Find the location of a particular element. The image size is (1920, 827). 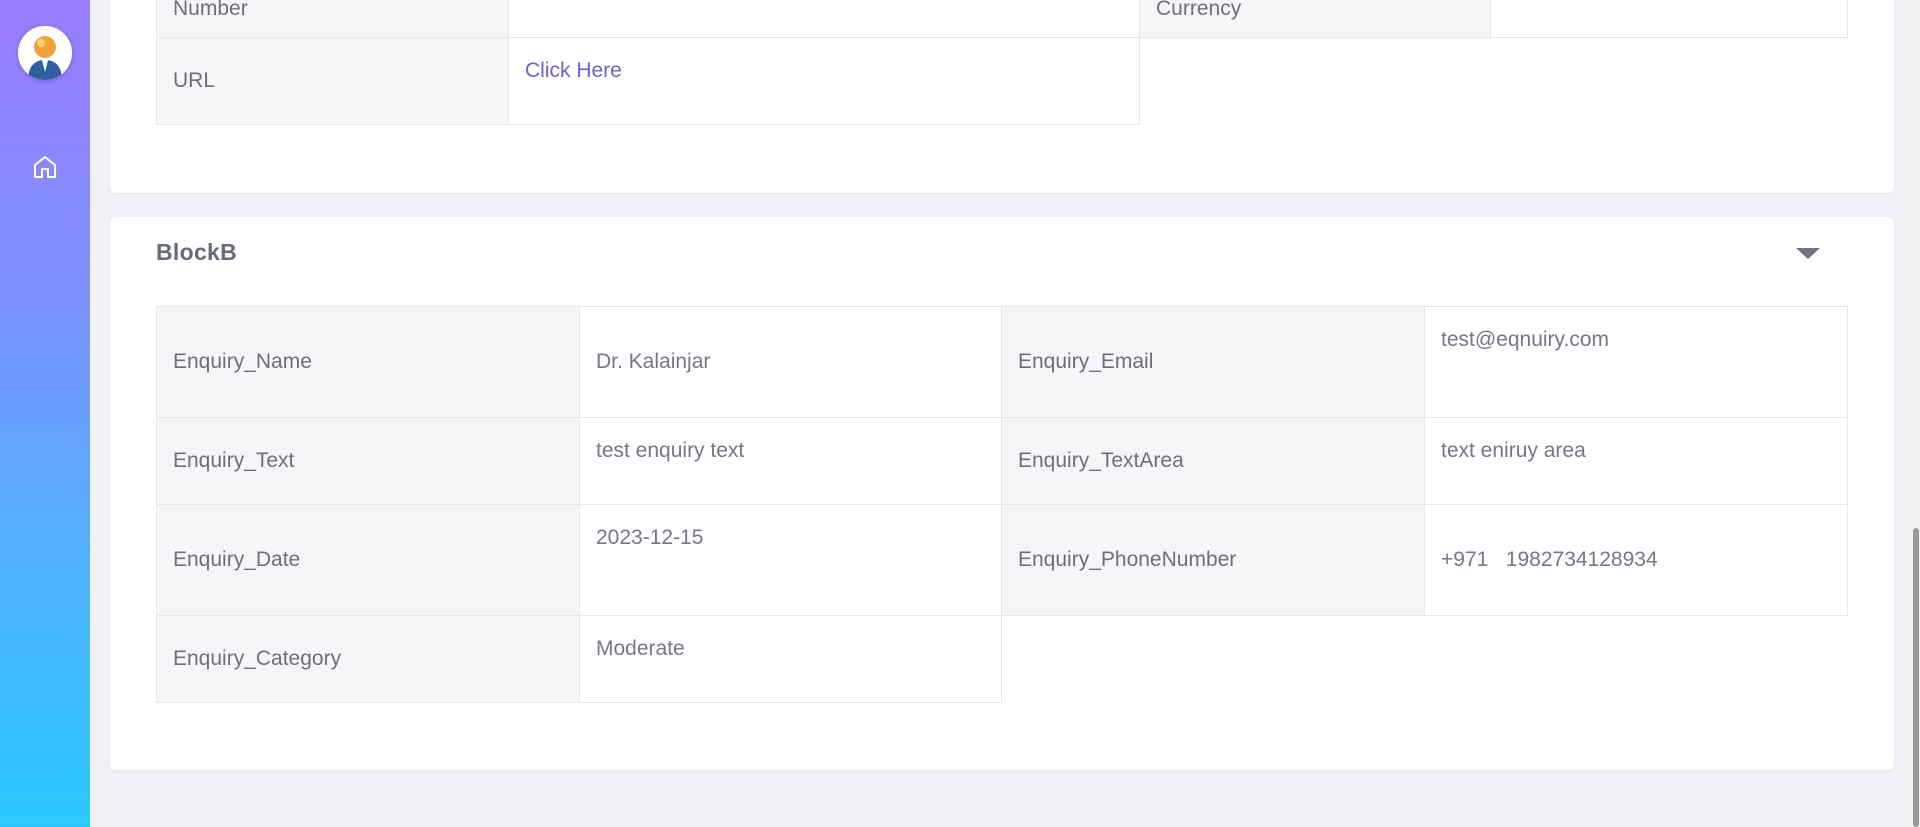

home-icon is located at coordinates (45, 167).